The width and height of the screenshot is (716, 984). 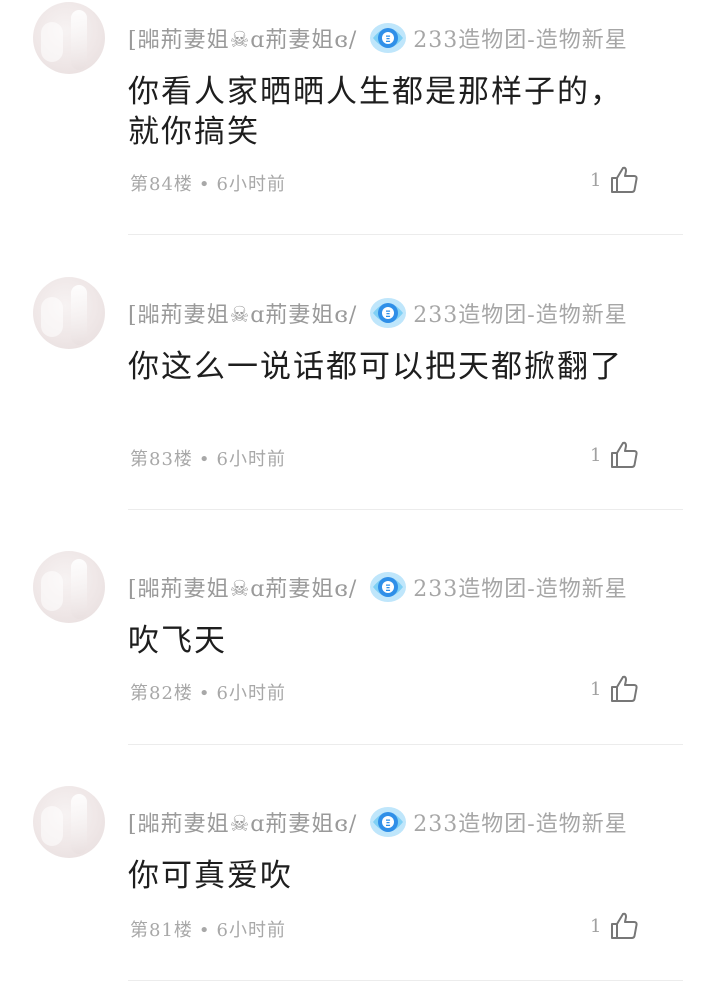 What do you see at coordinates (161, 693) in the screenshot?
I see `floor-number: 第82楼` at bounding box center [161, 693].